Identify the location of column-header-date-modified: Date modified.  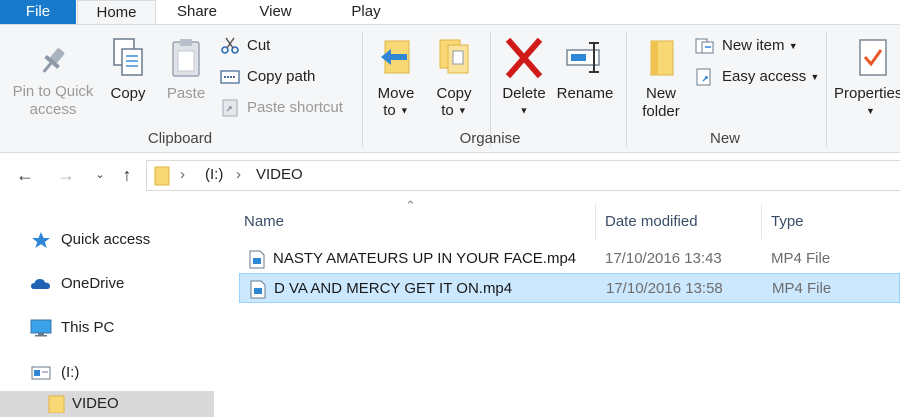
(651, 222).